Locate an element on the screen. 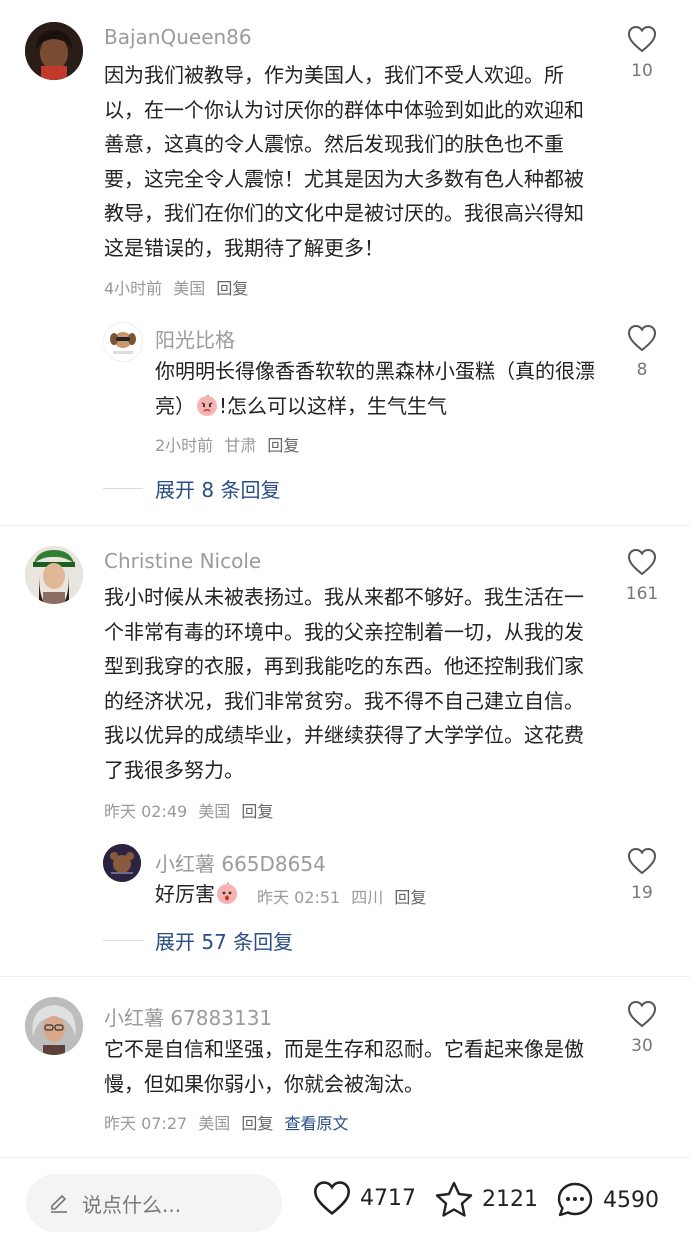 This screenshot has width=690, height=1244. reply-time: 昨天 02:51 is located at coordinates (299, 897).